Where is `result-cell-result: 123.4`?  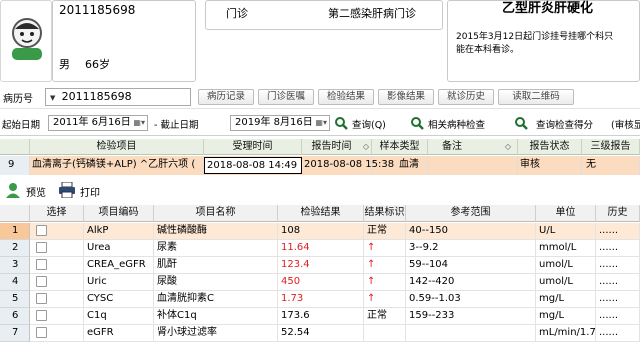
result-cell-result: 123.4 is located at coordinates (321, 265).